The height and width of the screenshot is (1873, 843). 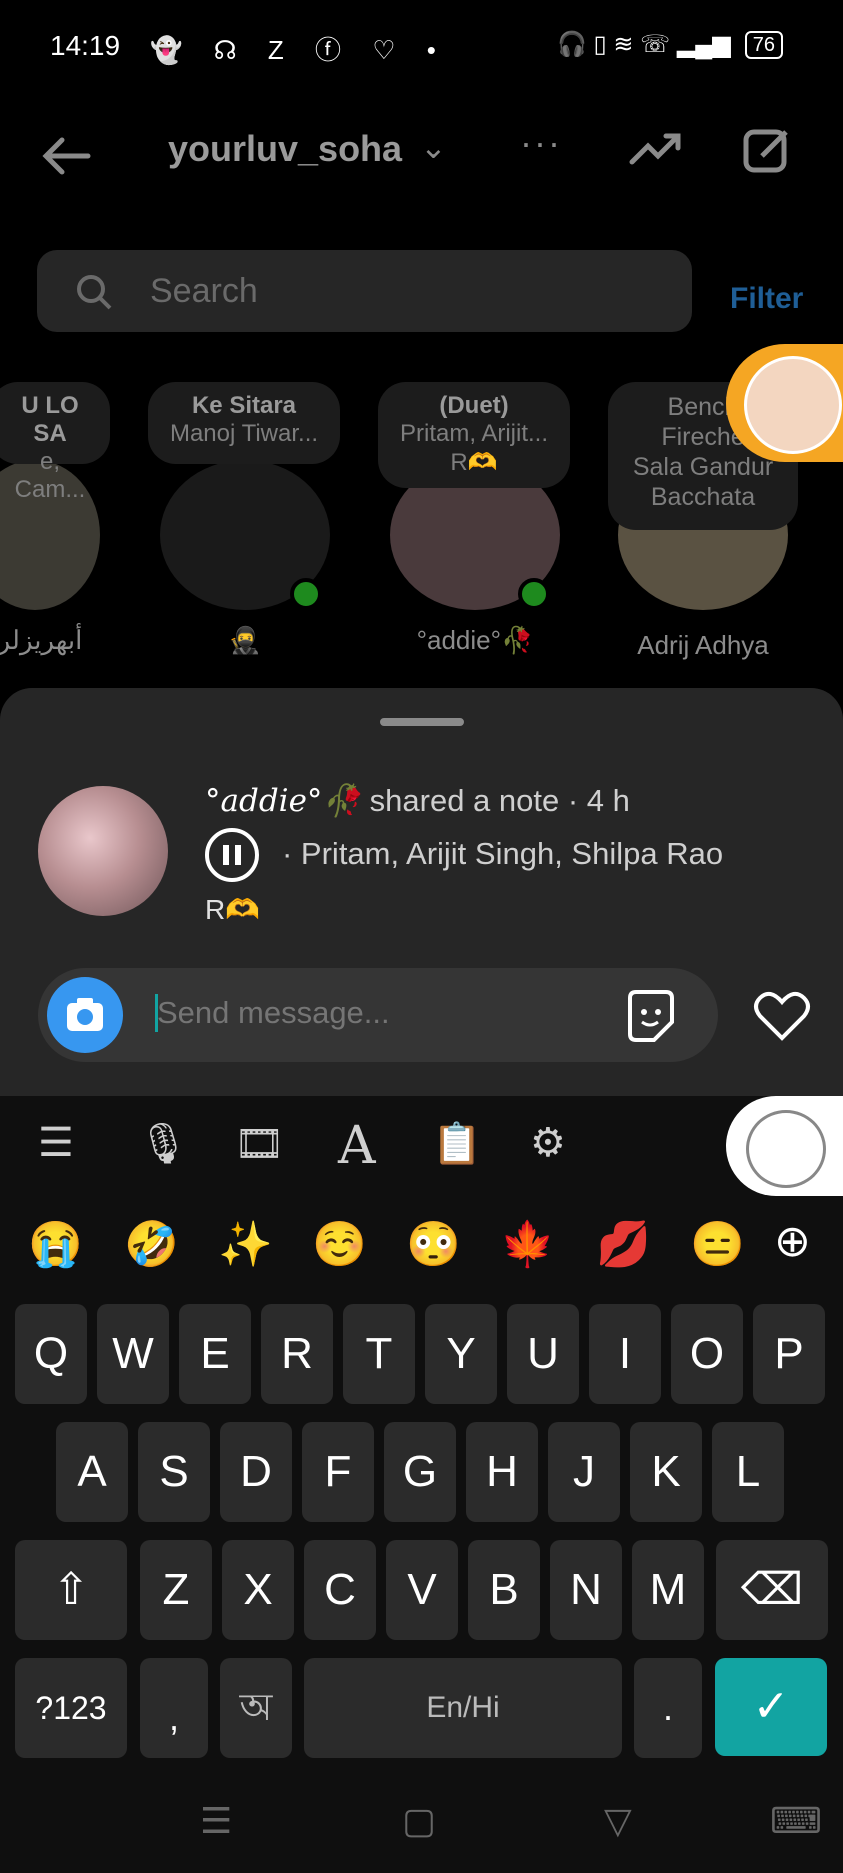 I want to click on trending-icon, so click(x=656, y=150).